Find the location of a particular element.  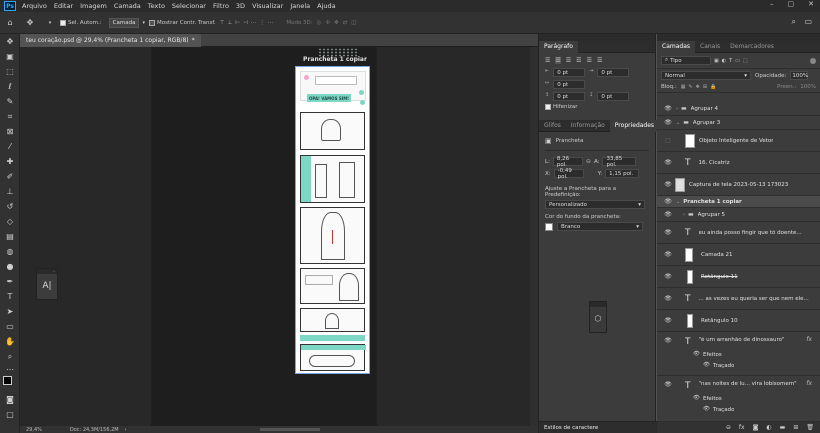

char-styles-title: Estilos de caractere is located at coordinates (571, 428).